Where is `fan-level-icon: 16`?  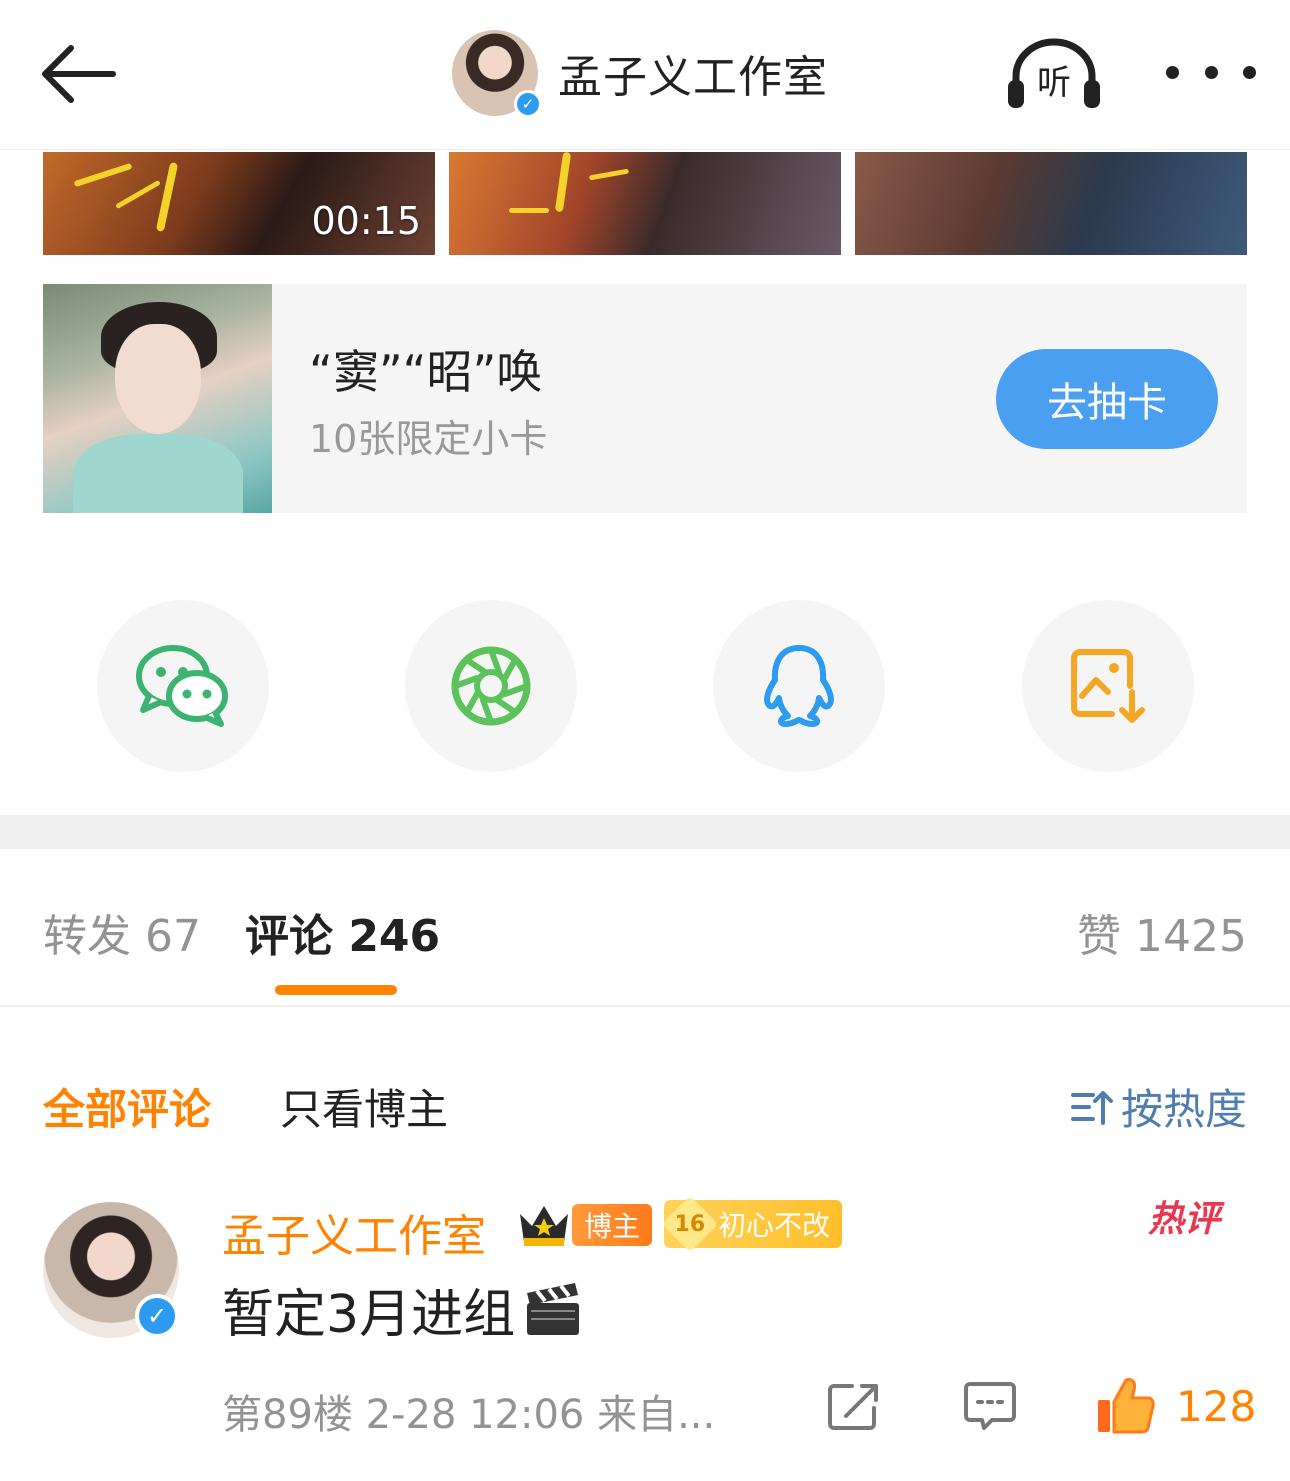
fan-level-icon: 16 is located at coordinates (690, 1224).